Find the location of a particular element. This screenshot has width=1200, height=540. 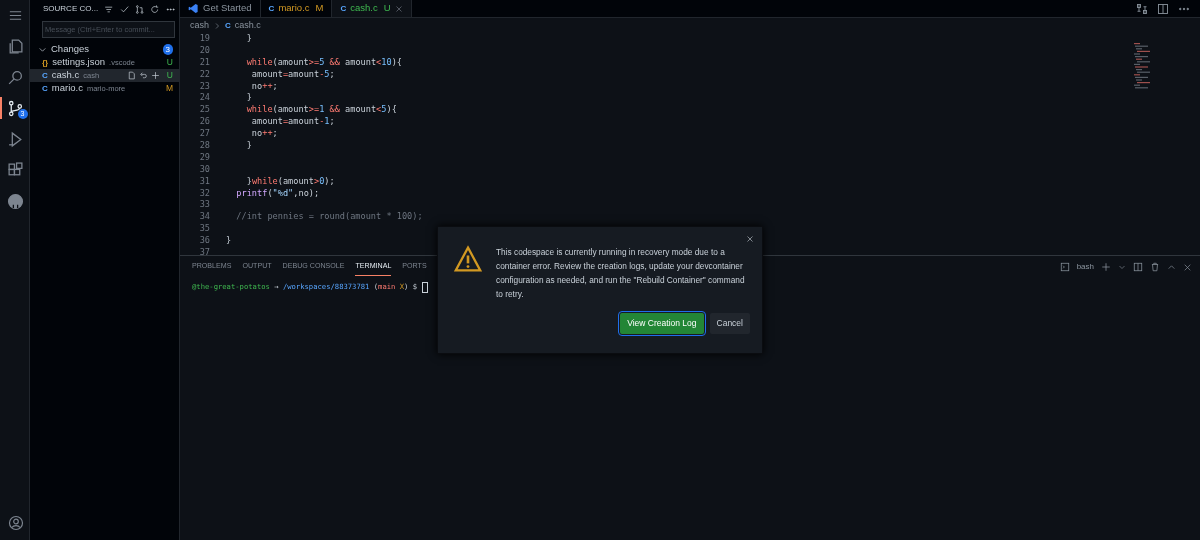

line-number: 28 is located at coordinates (204, 146).